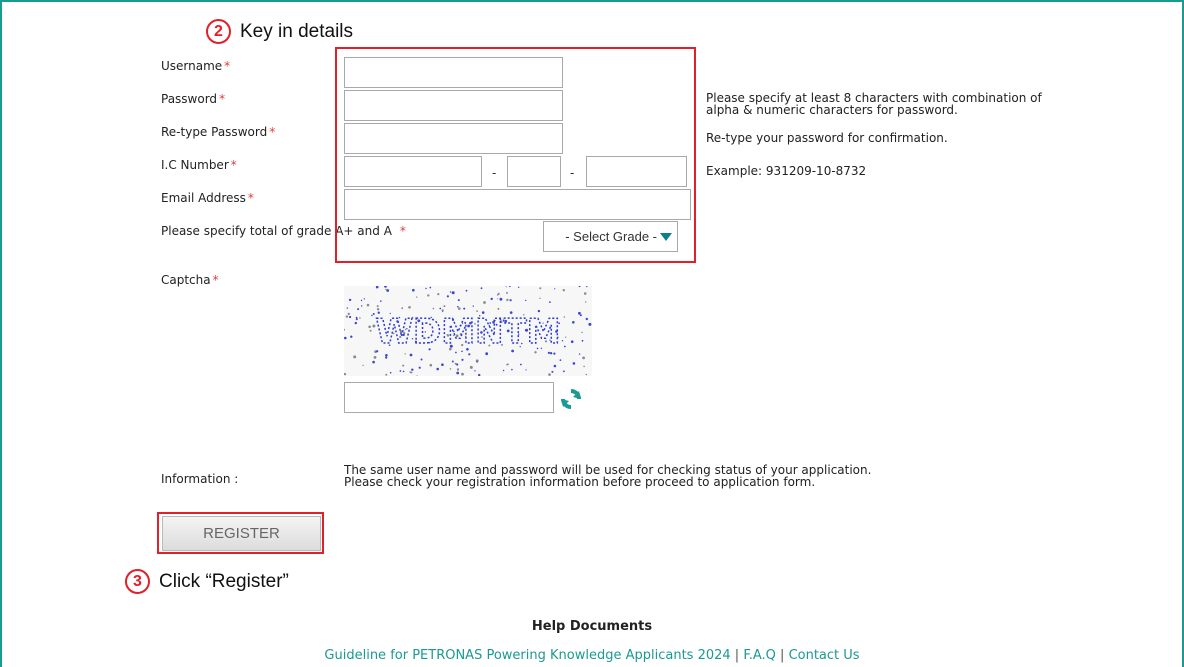 The height and width of the screenshot is (667, 1184). What do you see at coordinates (297, 31) in the screenshot?
I see `callout-text-2: Key in details` at bounding box center [297, 31].